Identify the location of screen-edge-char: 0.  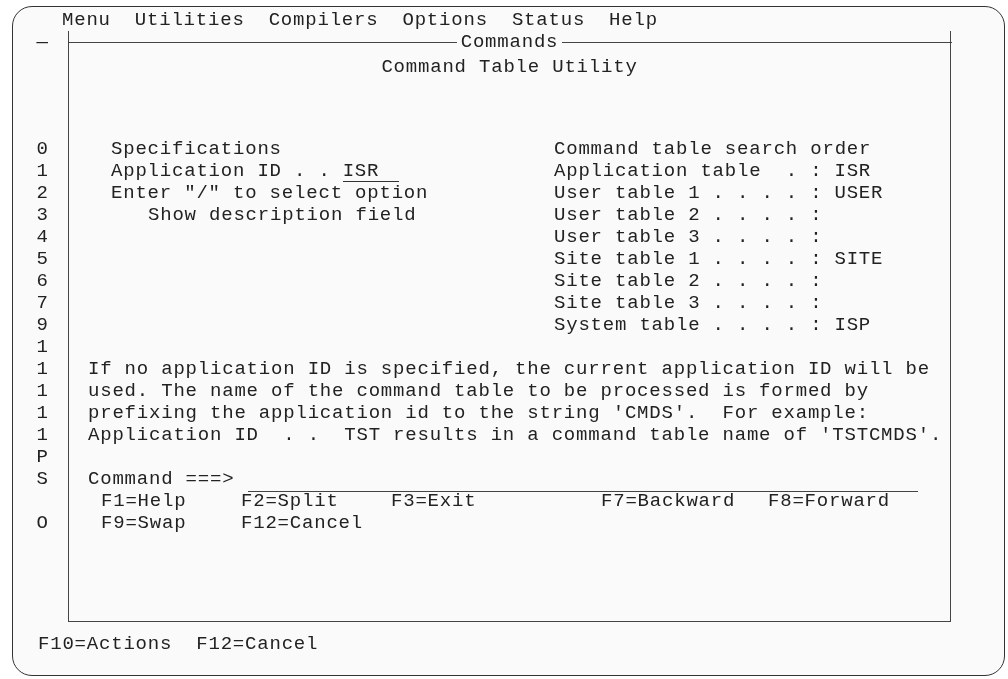
(42, 149).